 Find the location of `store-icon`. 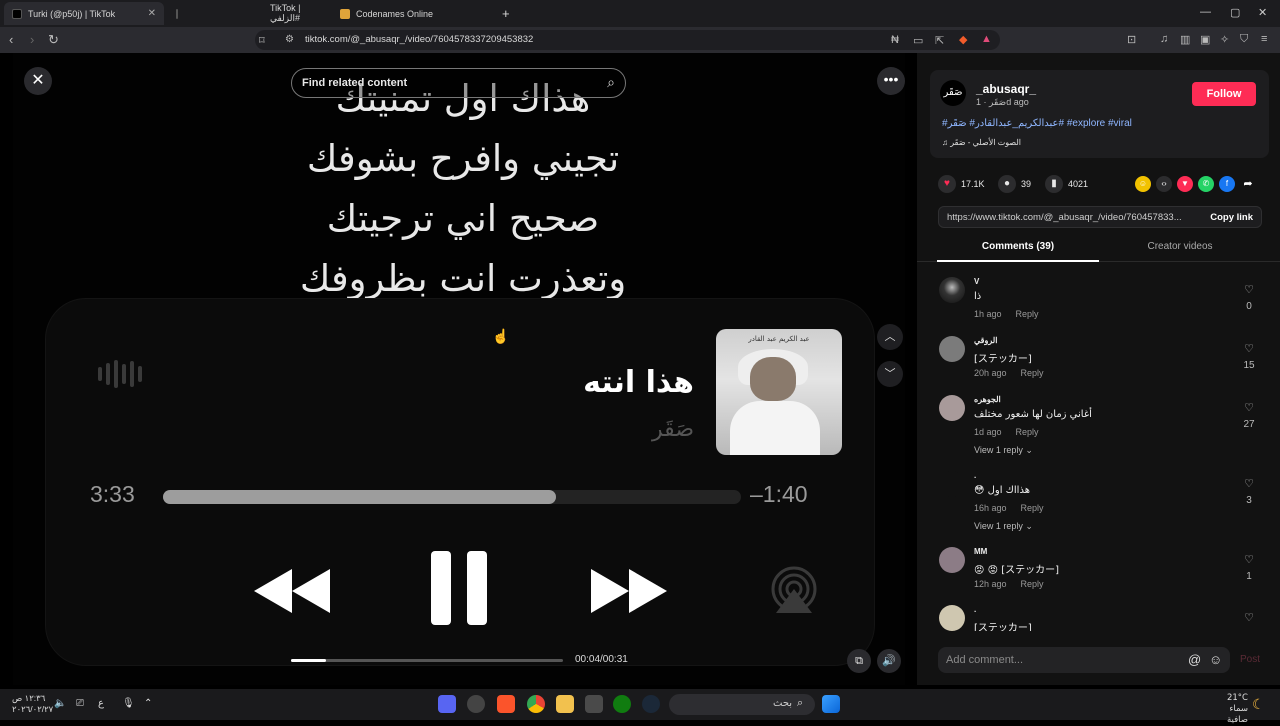

store-icon is located at coordinates (594, 704).